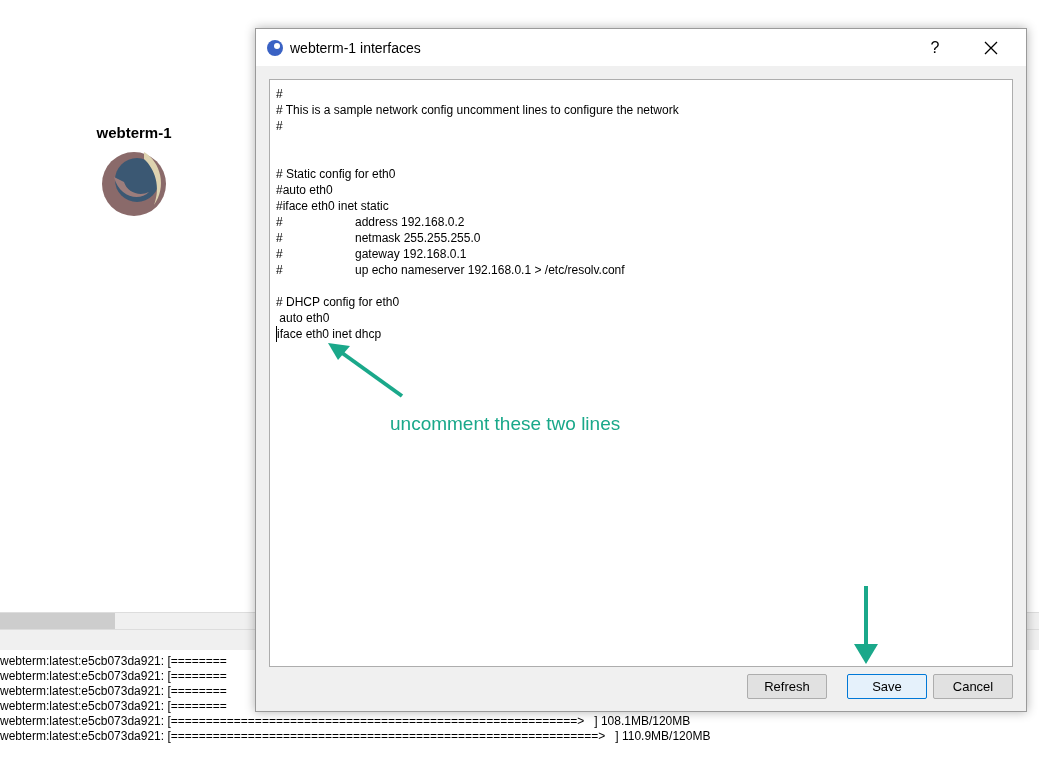 The image size is (1039, 758). What do you see at coordinates (372, 254) in the screenshot?
I see `editor-line: # gateway 192.168.0.1` at bounding box center [372, 254].